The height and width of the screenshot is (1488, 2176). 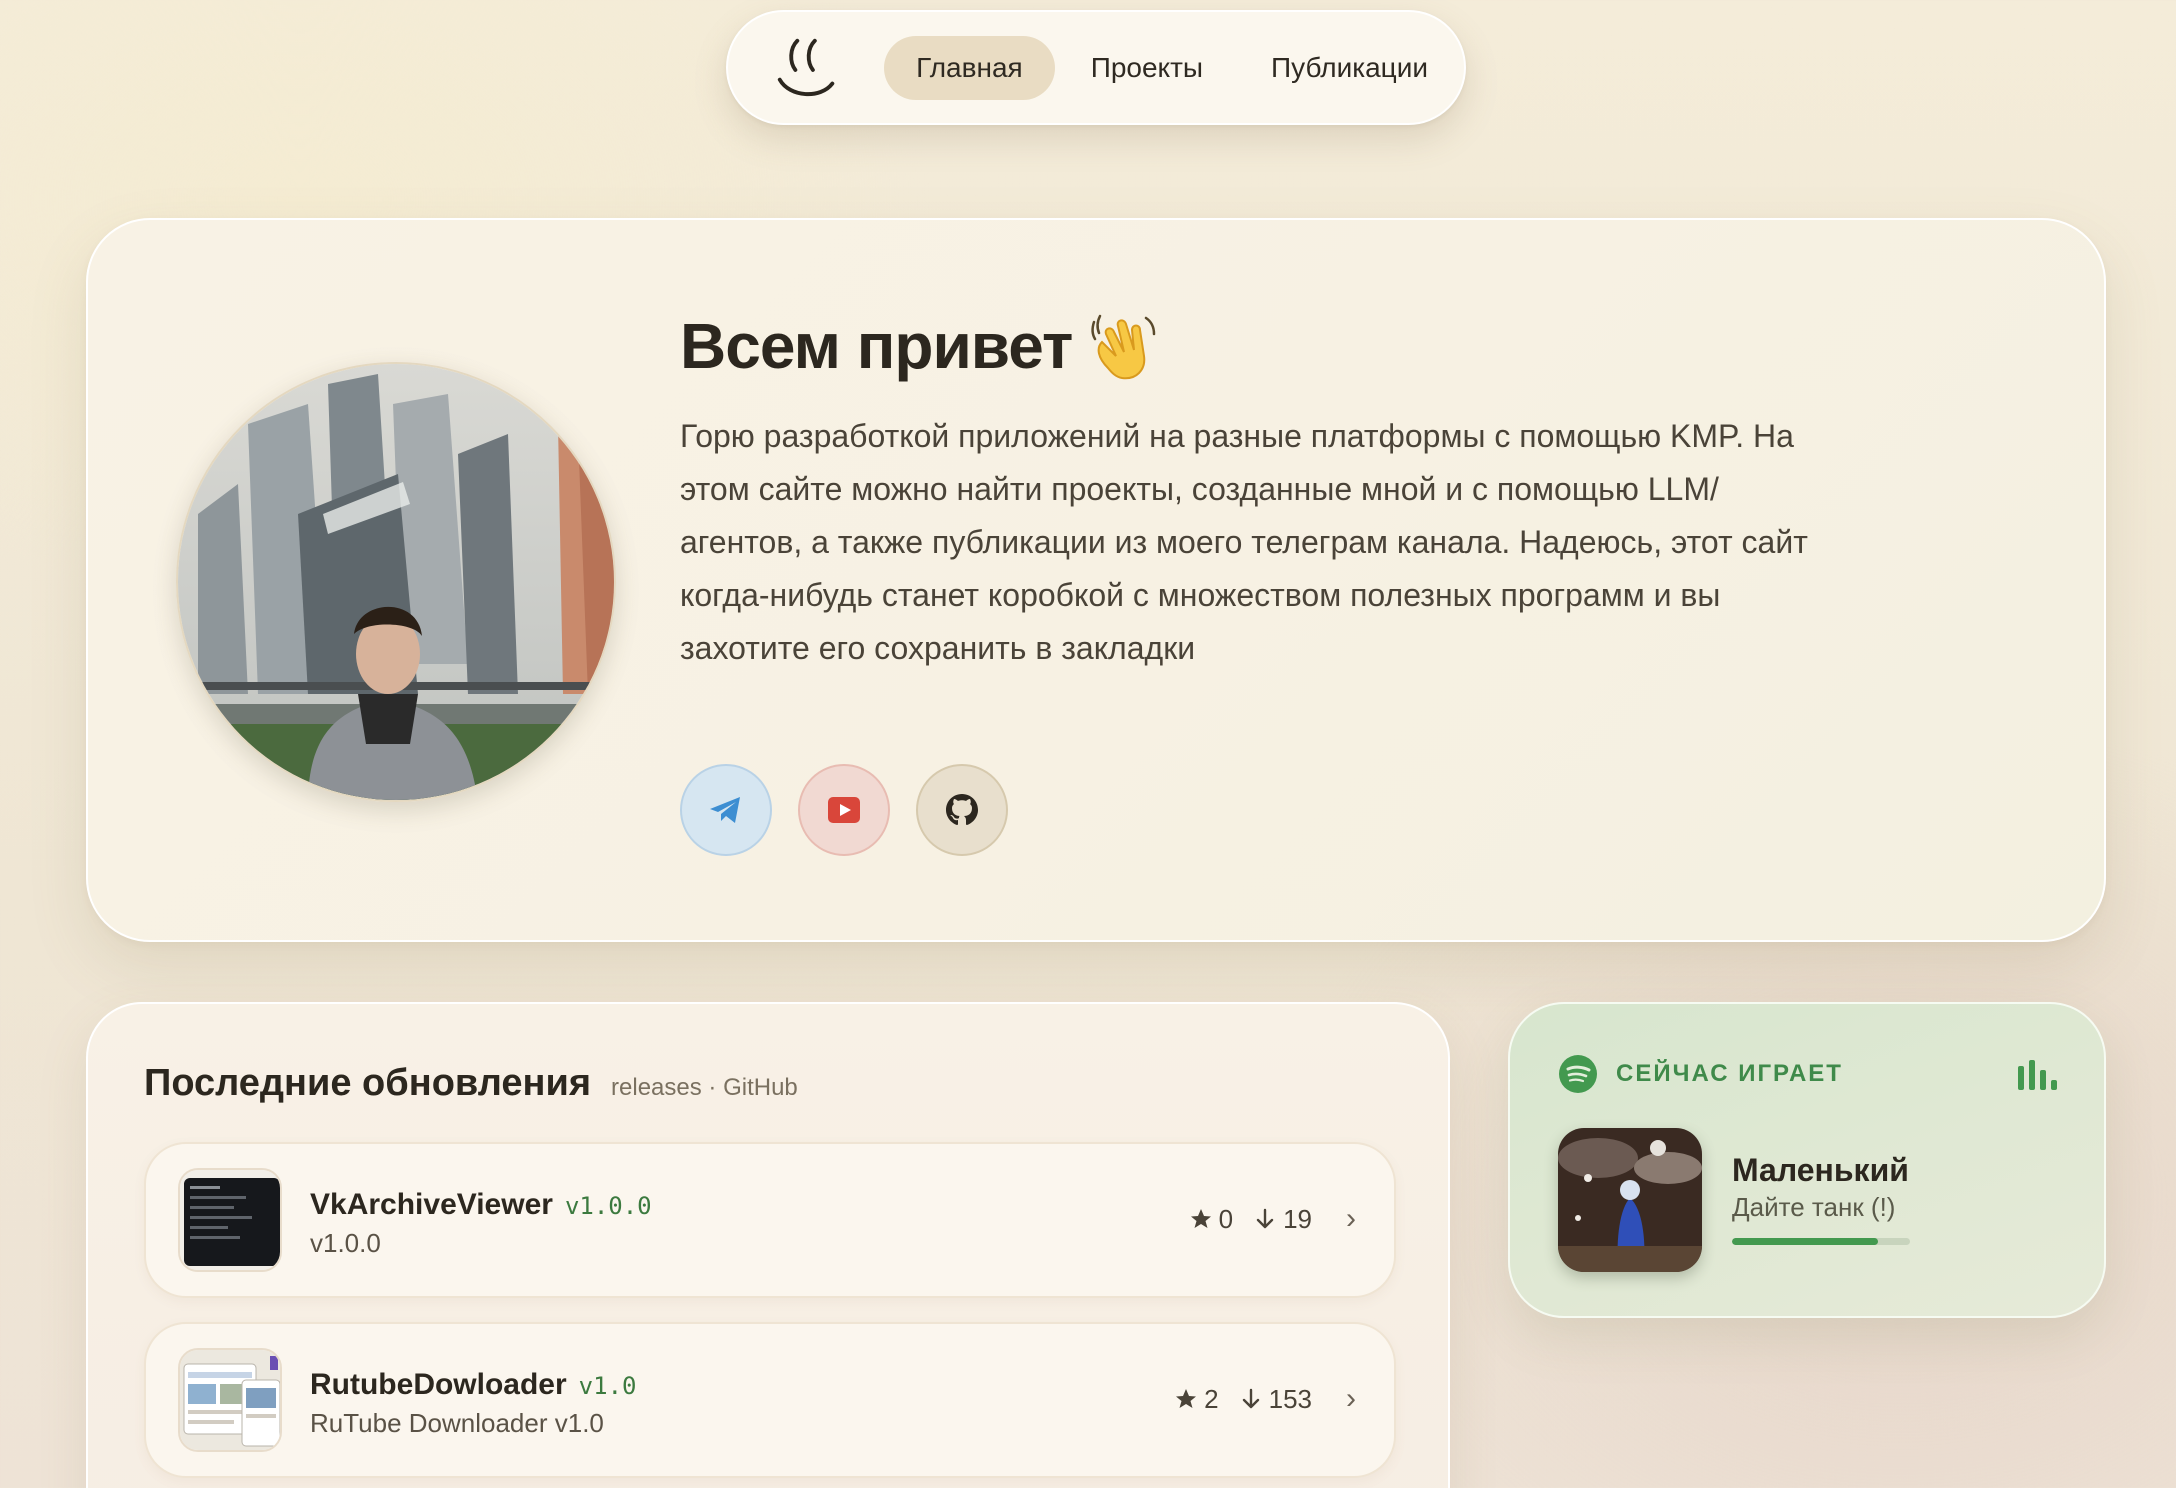 What do you see at coordinates (1282, 1219) in the screenshot?
I see `downloads-count: 19` at bounding box center [1282, 1219].